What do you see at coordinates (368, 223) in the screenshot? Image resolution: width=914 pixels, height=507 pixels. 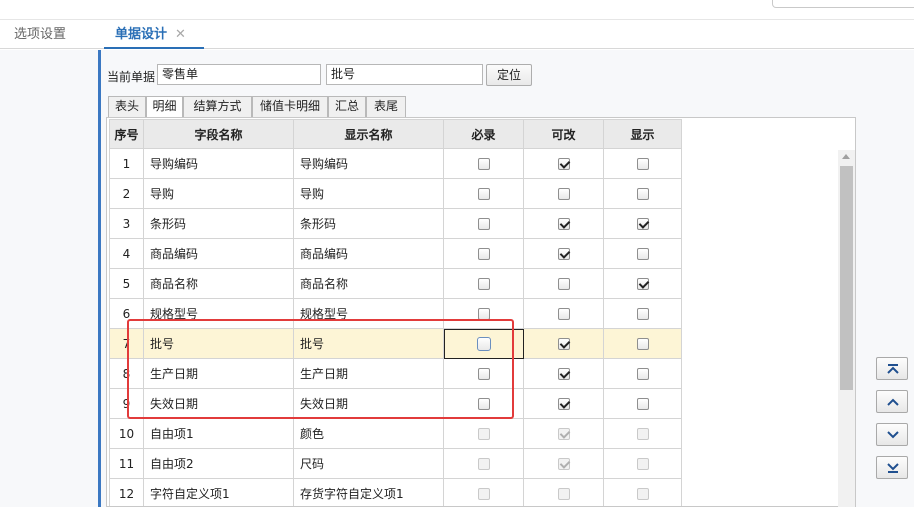 I see `display-name-cell: 条形码` at bounding box center [368, 223].